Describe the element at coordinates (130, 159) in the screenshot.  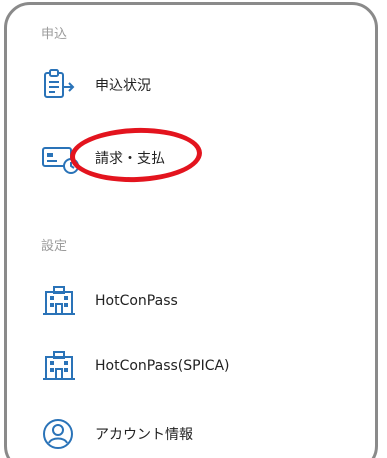
I see `menu-item-label: 請求・支払` at that location.